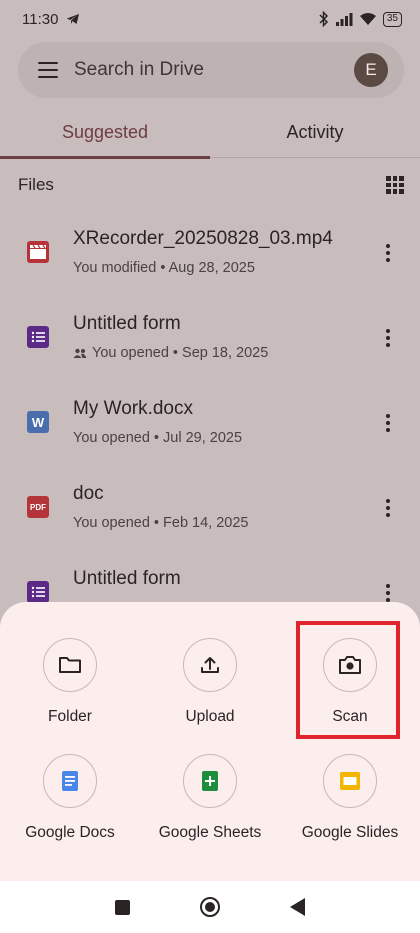  Describe the element at coordinates (348, 680) in the screenshot. I see `scan-highlight-box` at that location.